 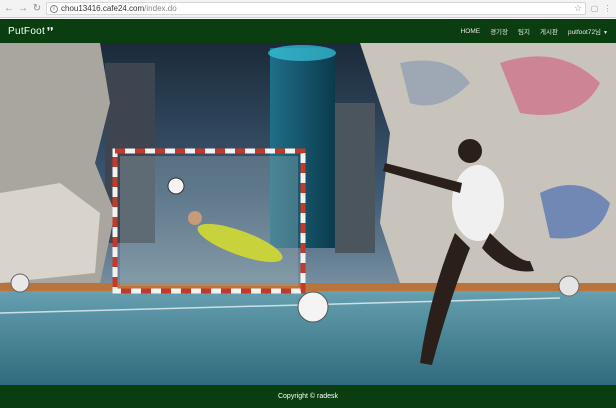 What do you see at coordinates (160, 8) in the screenshot?
I see `url-path: /index.do` at bounding box center [160, 8].